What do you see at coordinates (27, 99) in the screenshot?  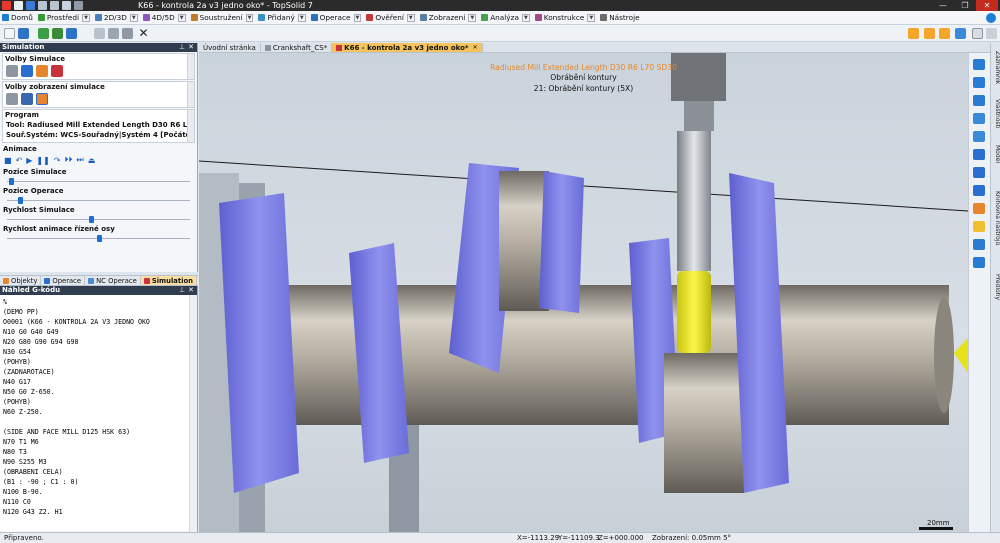 I see `display-axes-icon` at bounding box center [27, 99].